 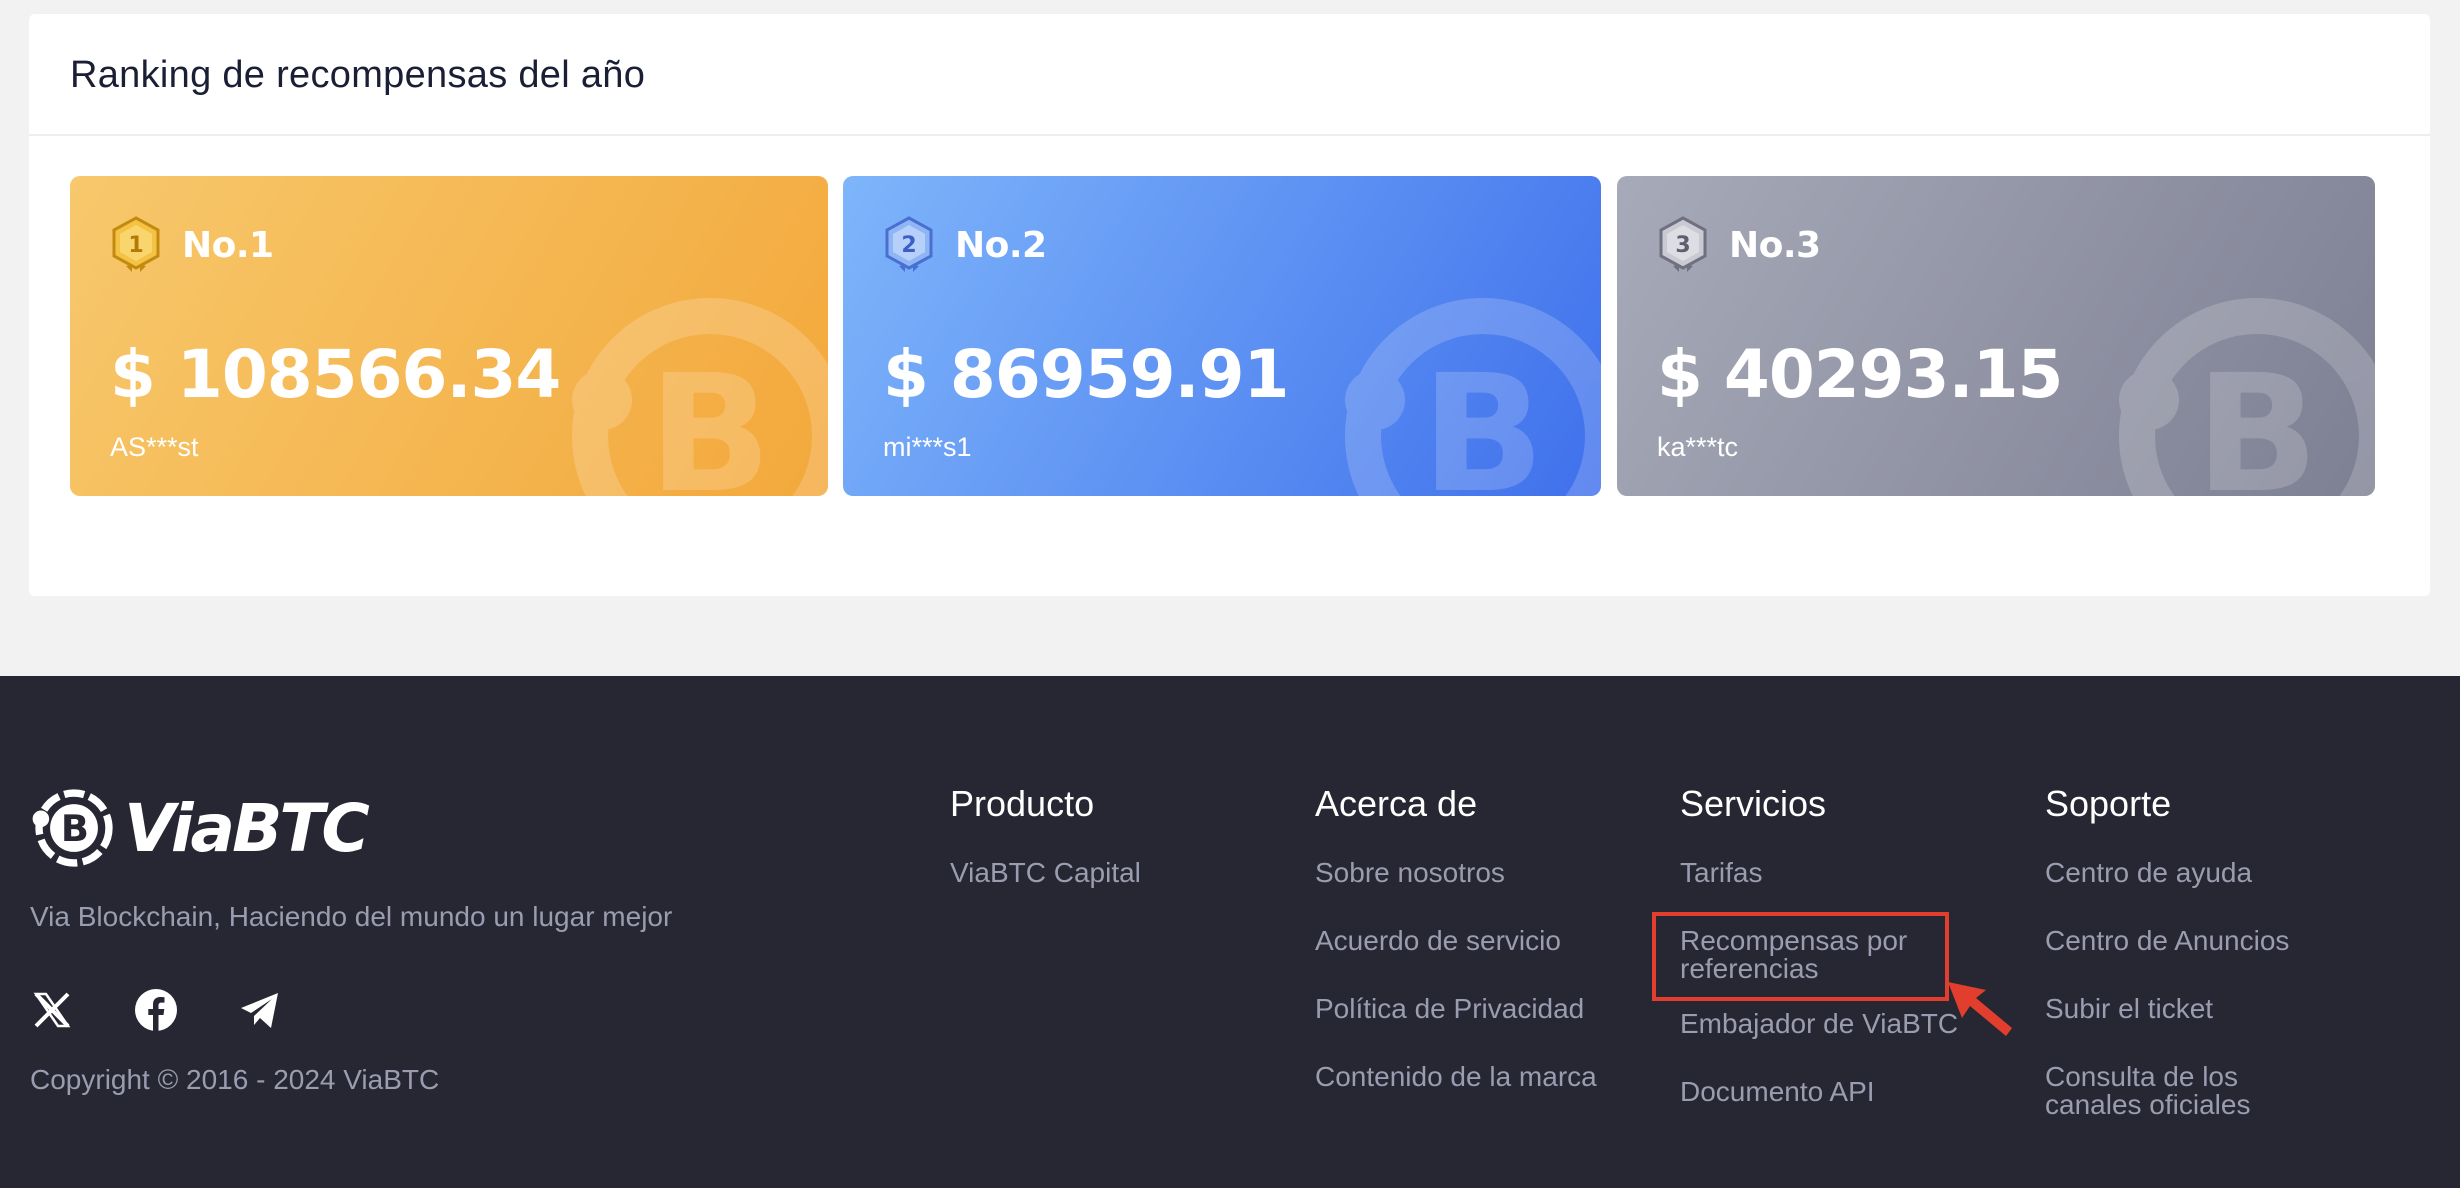 I want to click on rank-card-1: B 1 No.1 $ 108566.34 AS***st, so click(x=449, y=336).